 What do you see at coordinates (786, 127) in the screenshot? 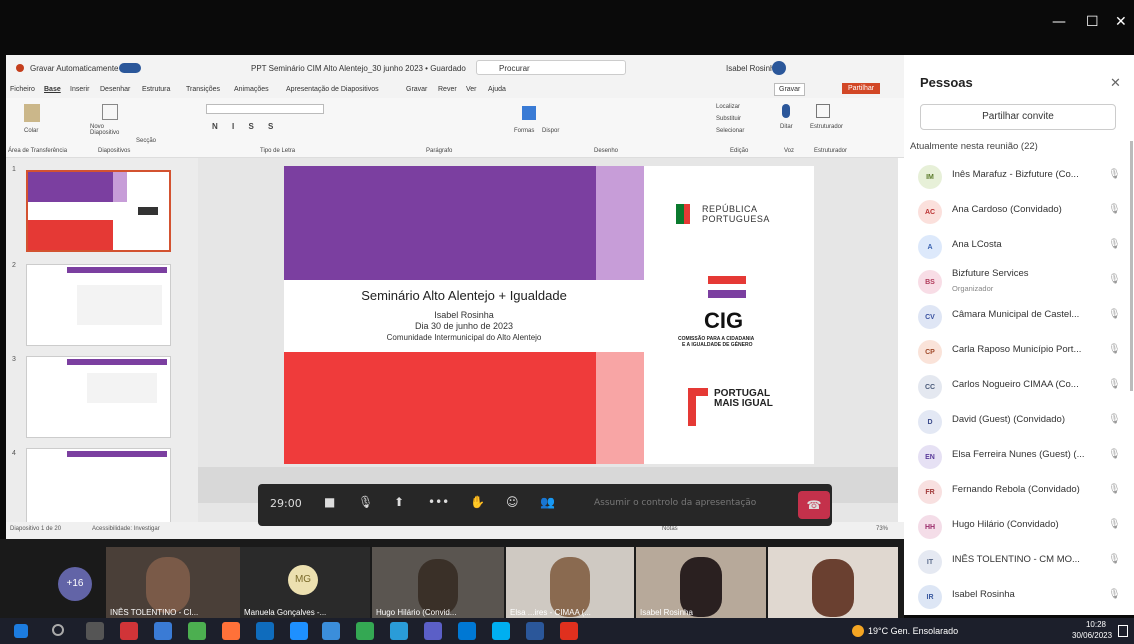
I see `dictate-label: Ditar` at bounding box center [786, 127].